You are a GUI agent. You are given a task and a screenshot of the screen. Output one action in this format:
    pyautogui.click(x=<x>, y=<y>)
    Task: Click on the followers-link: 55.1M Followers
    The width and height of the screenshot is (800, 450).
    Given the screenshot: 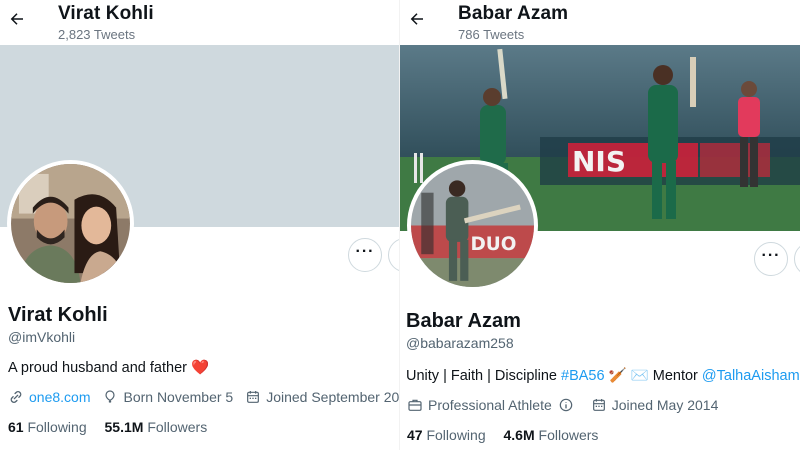 What is the action you would take?
    pyautogui.click(x=156, y=427)
    